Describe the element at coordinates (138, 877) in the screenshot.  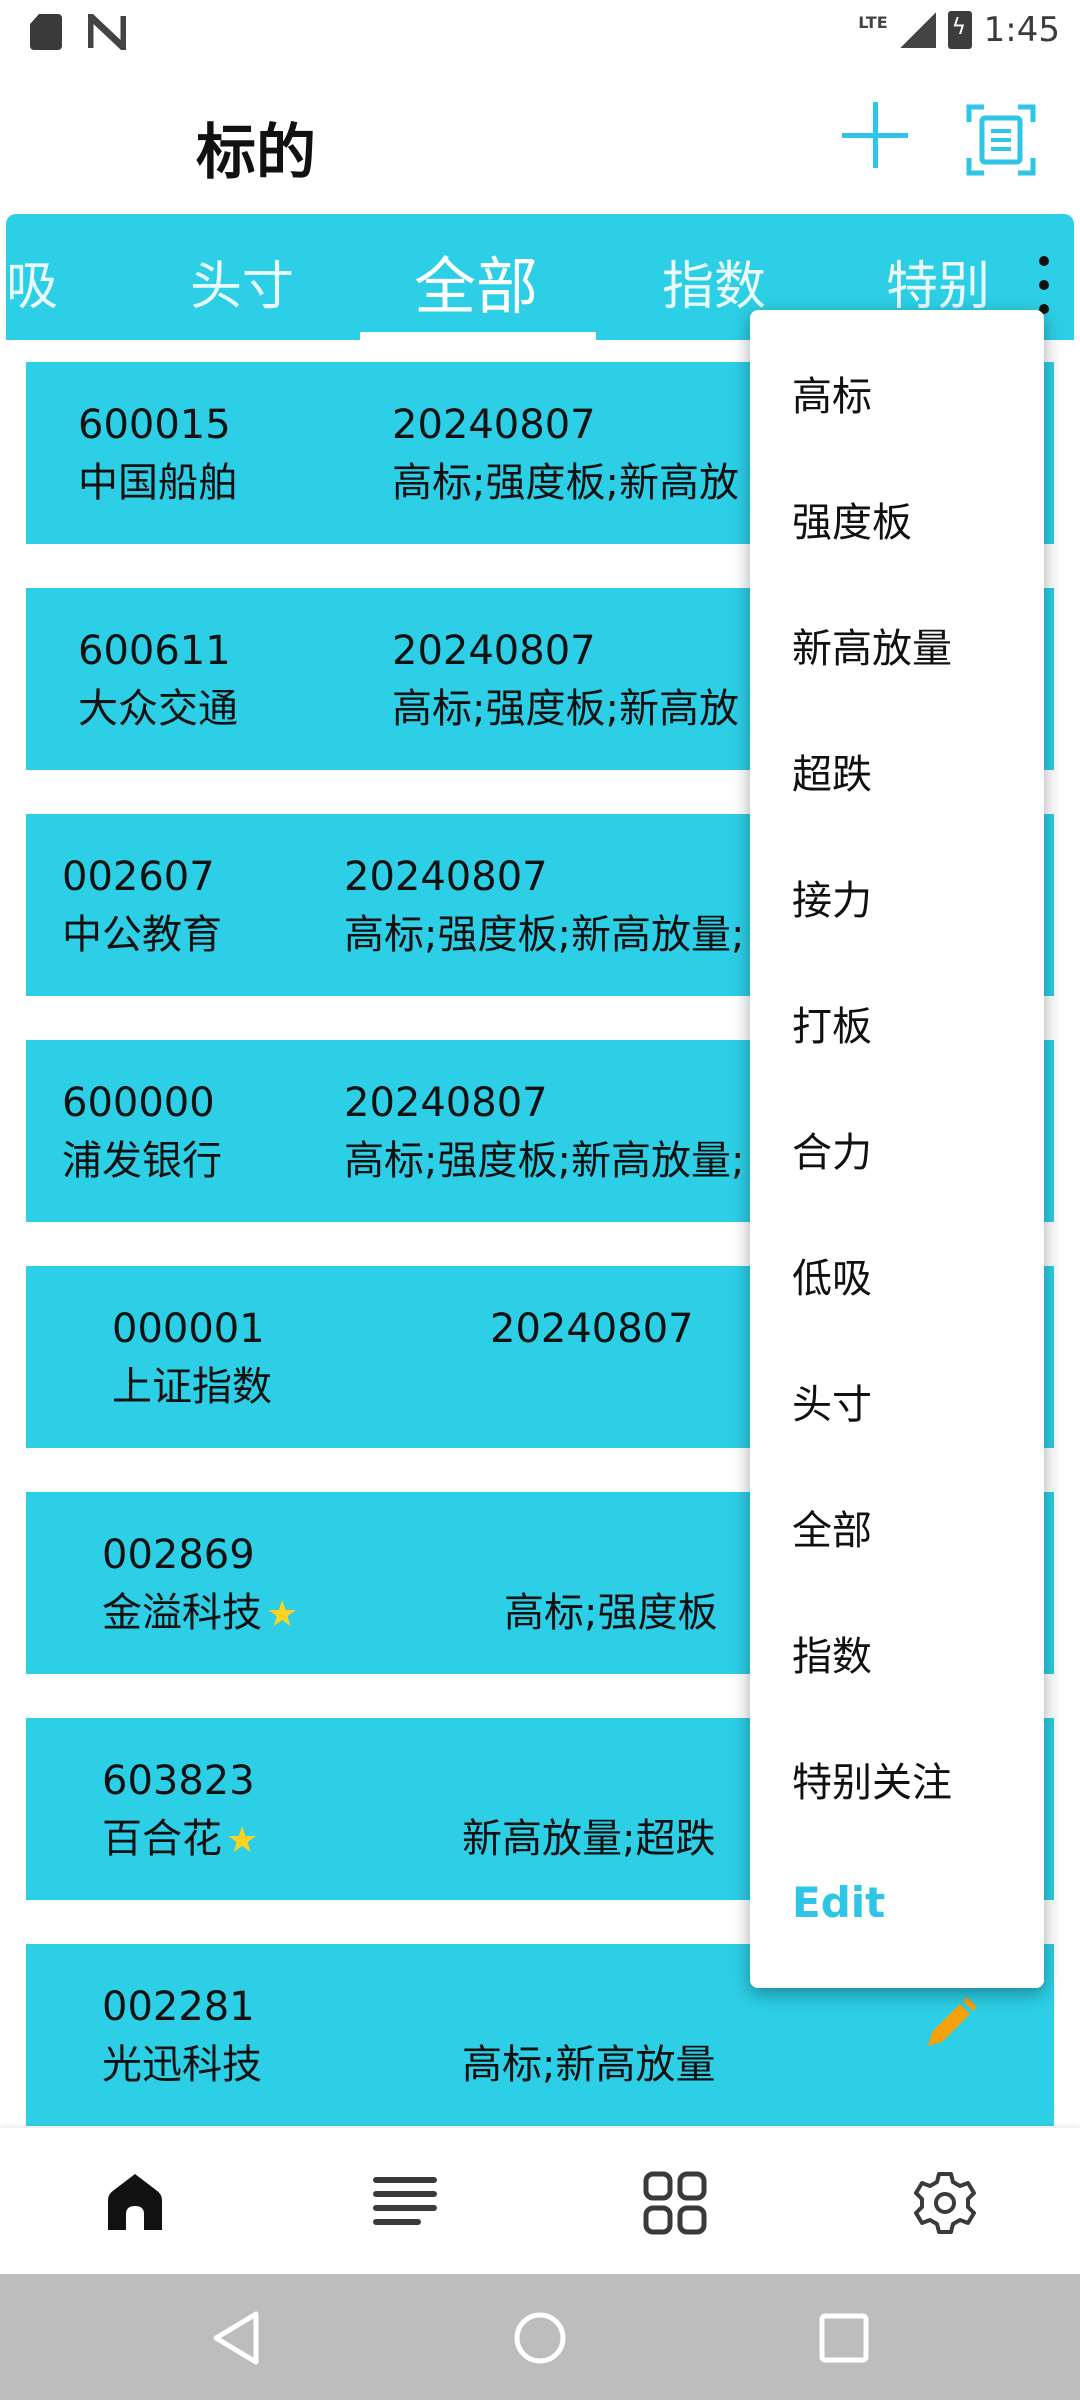
I see `stock-code: 002607` at that location.